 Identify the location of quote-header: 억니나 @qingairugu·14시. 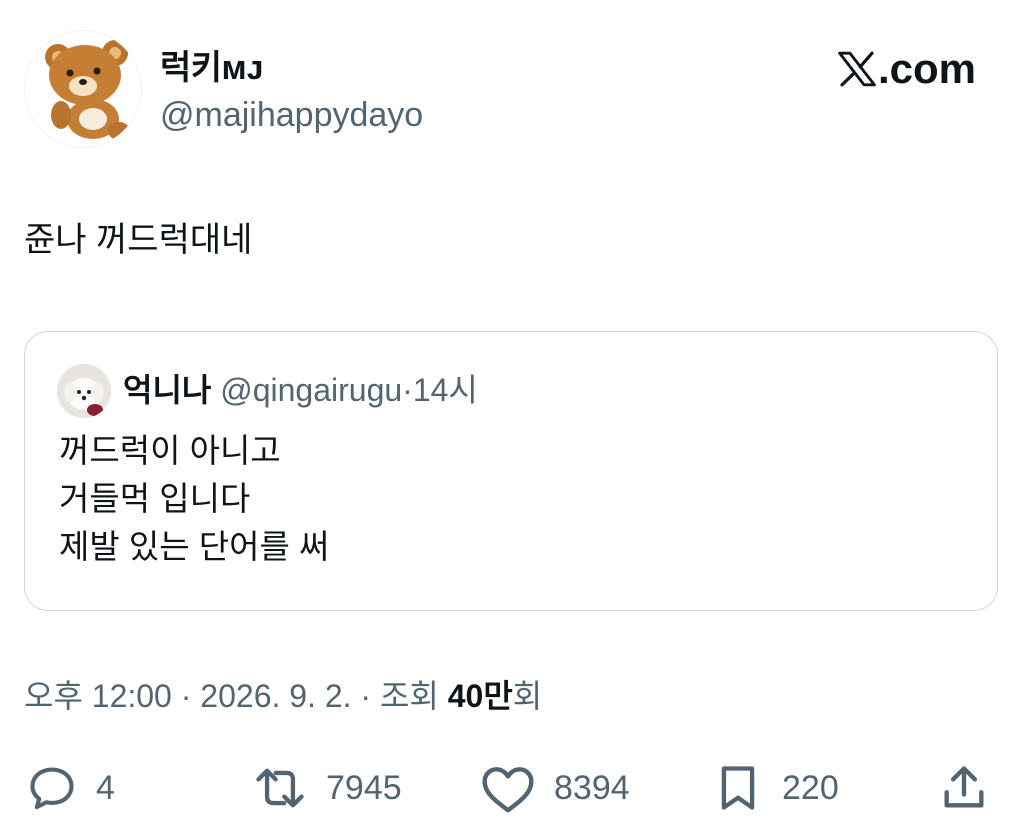
(300, 390).